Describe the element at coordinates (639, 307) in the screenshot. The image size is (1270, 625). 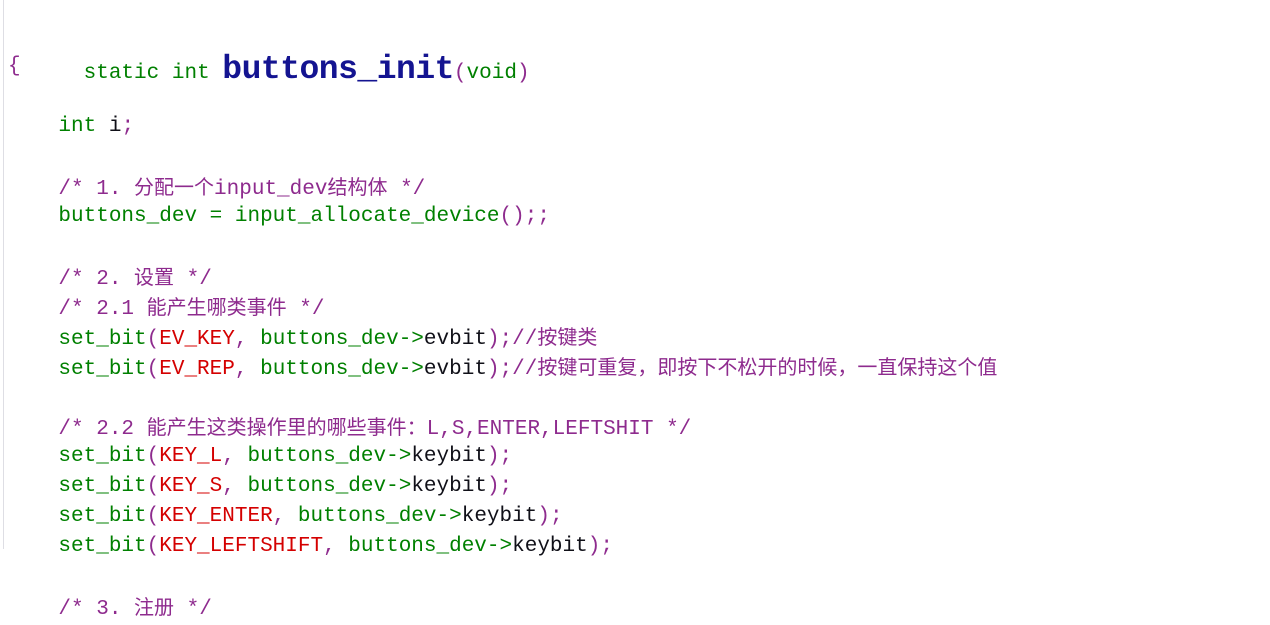
I see `line-comment-2-1: /* 2.1 能产生哪类事件 */` at that location.